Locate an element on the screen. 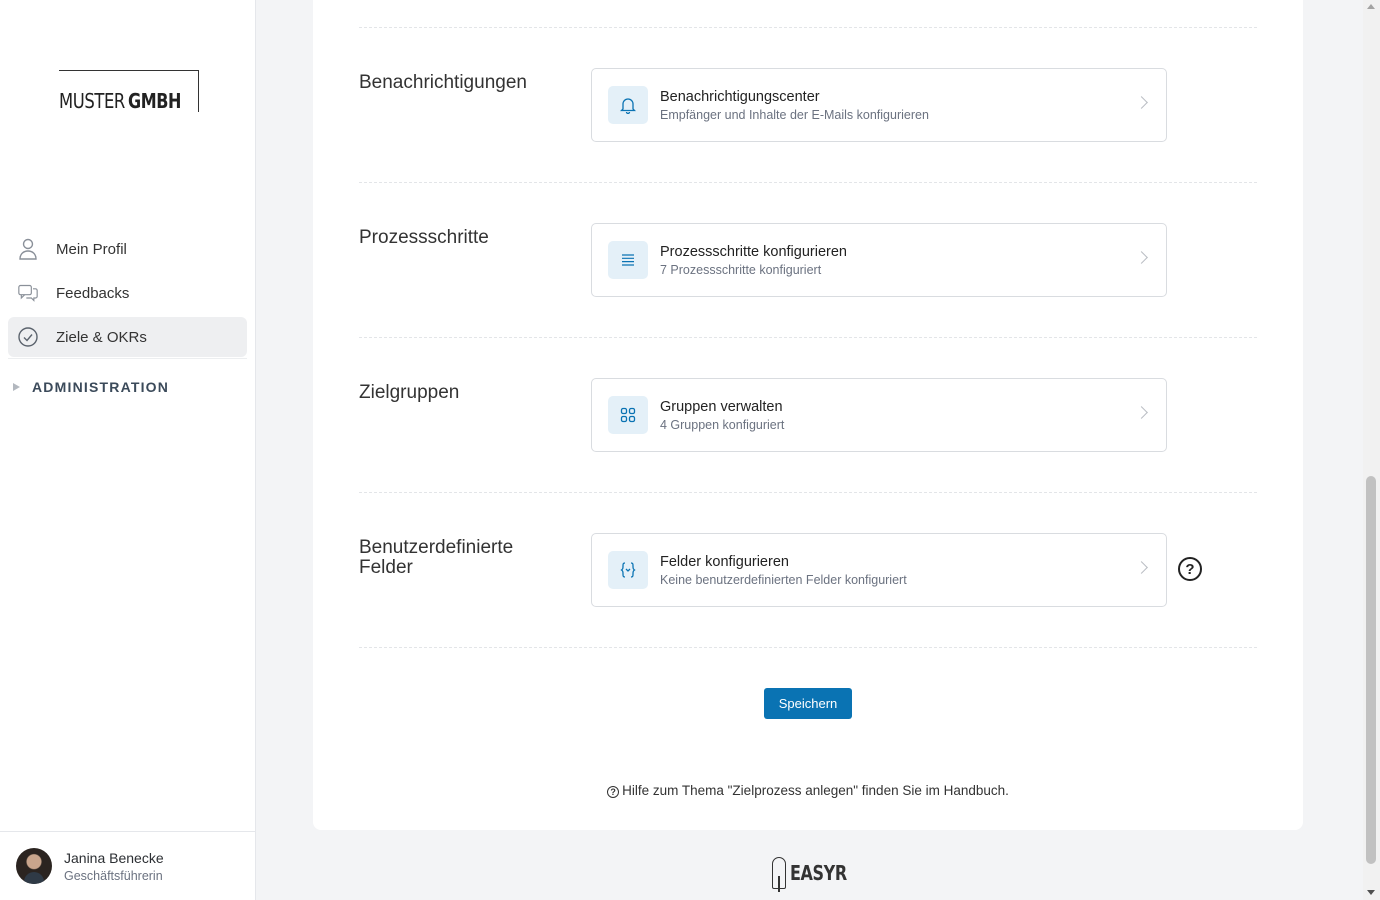 Image resolution: width=1380 pixels, height=900 pixels. sidebar-item-label: Feedbacks is located at coordinates (93, 293).